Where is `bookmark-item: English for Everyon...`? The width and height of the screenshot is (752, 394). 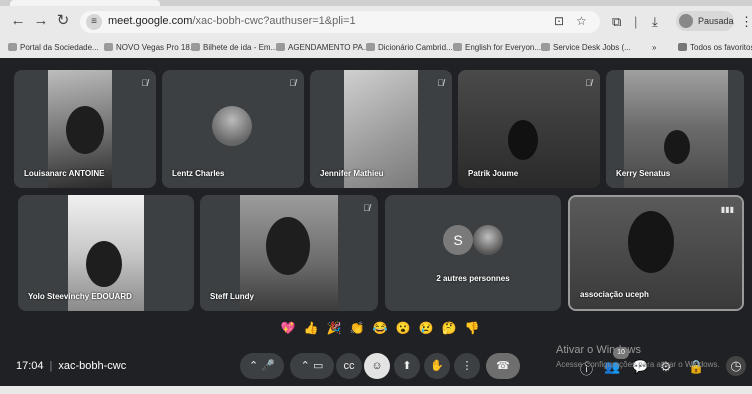 bookmark-item: English for Everyon... is located at coordinates (497, 47).